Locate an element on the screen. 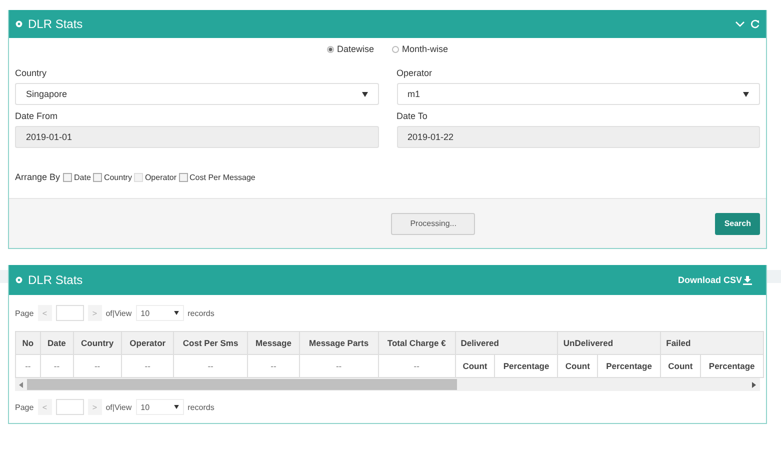 Image resolution: width=781 pixels, height=463 pixels. field-label: Operator is located at coordinates (415, 73).